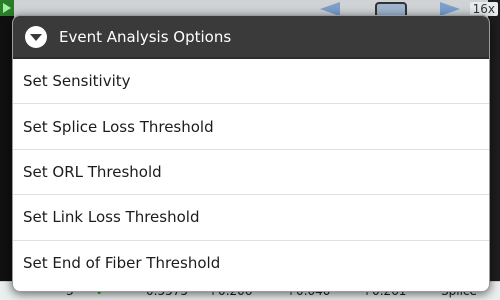 Image resolution: width=500 pixels, height=300 pixels. What do you see at coordinates (251, 127) in the screenshot?
I see `menu-item-set-splice-loss-threshold: Set Splice Loss Threshold` at bounding box center [251, 127].